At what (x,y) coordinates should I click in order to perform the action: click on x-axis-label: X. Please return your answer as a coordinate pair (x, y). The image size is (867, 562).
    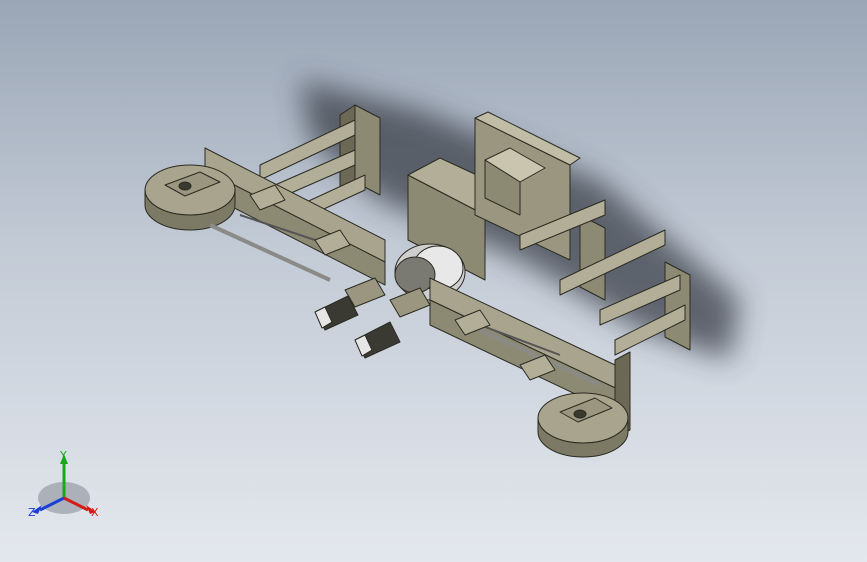
    Looking at the image, I should click on (95, 512).